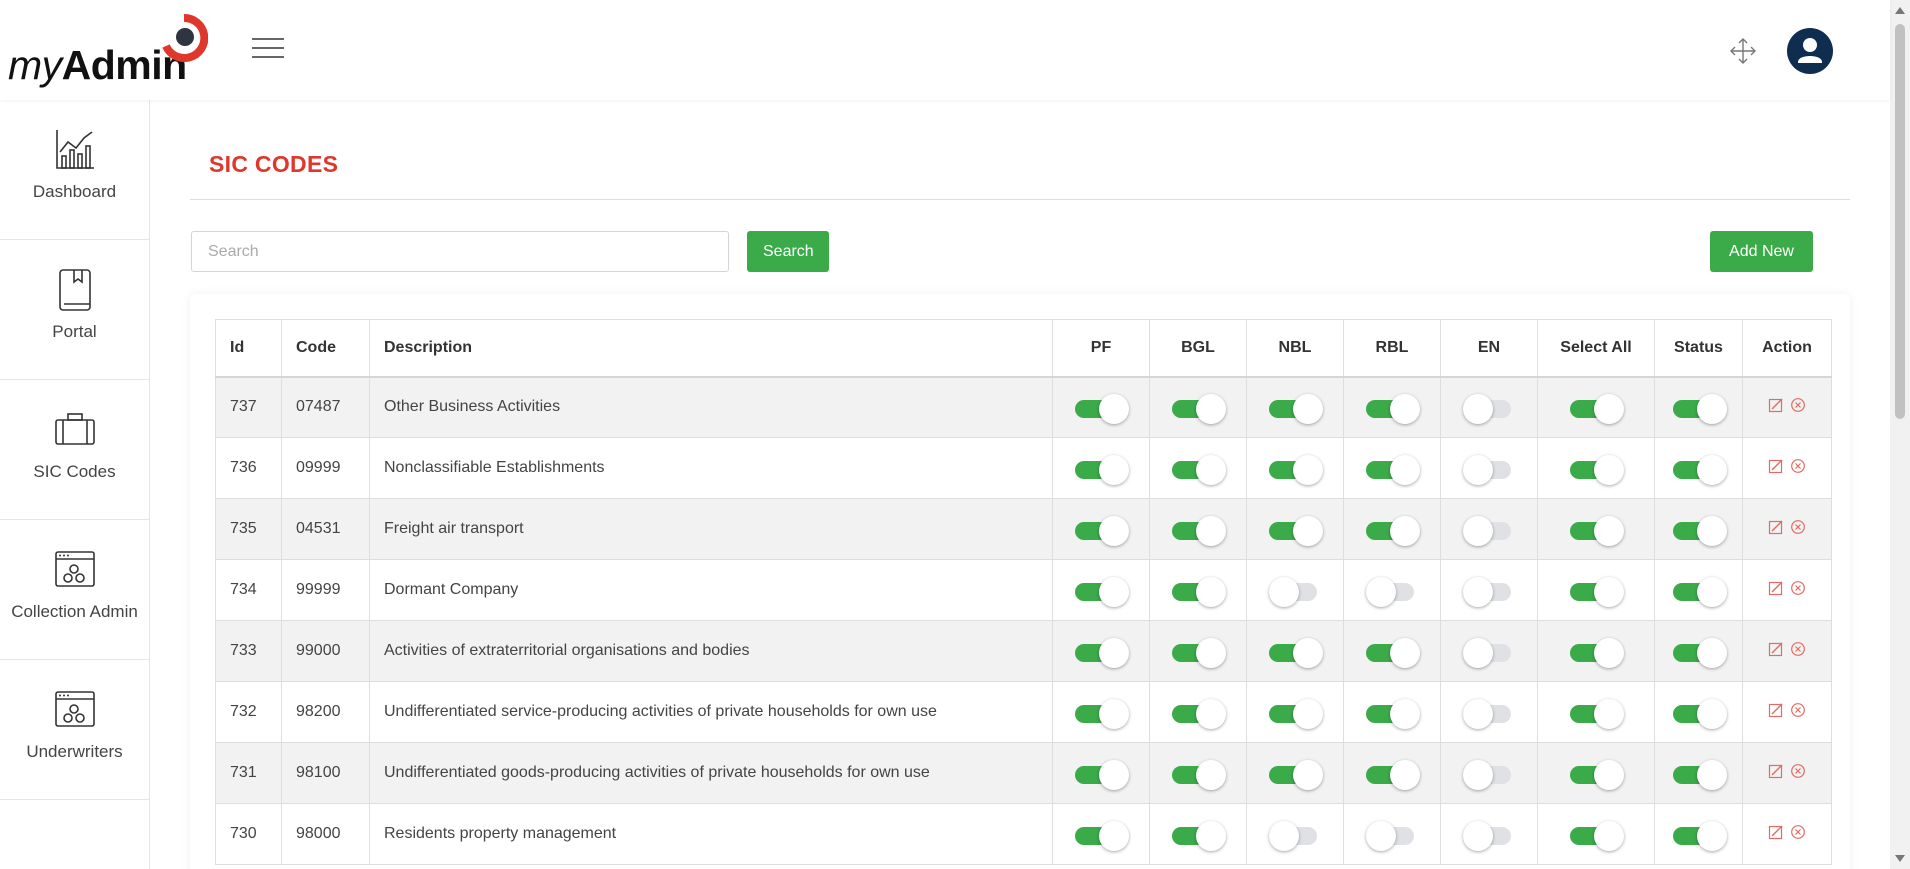  What do you see at coordinates (1900, 434) in the screenshot?
I see `page-scrollbar` at bounding box center [1900, 434].